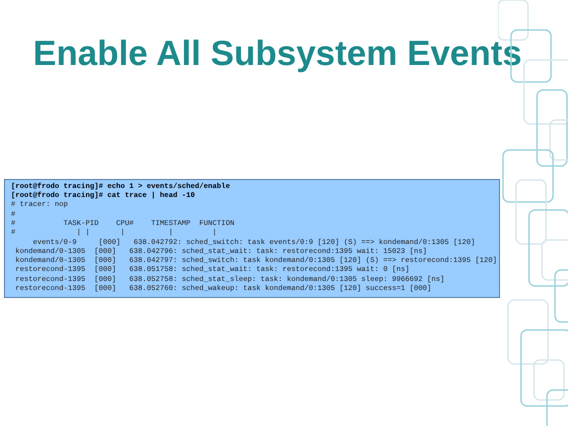 The width and height of the screenshot is (568, 426). Describe the element at coordinates (277, 54) in the screenshot. I see `slide-title: Enable All Subsystem Events` at that location.